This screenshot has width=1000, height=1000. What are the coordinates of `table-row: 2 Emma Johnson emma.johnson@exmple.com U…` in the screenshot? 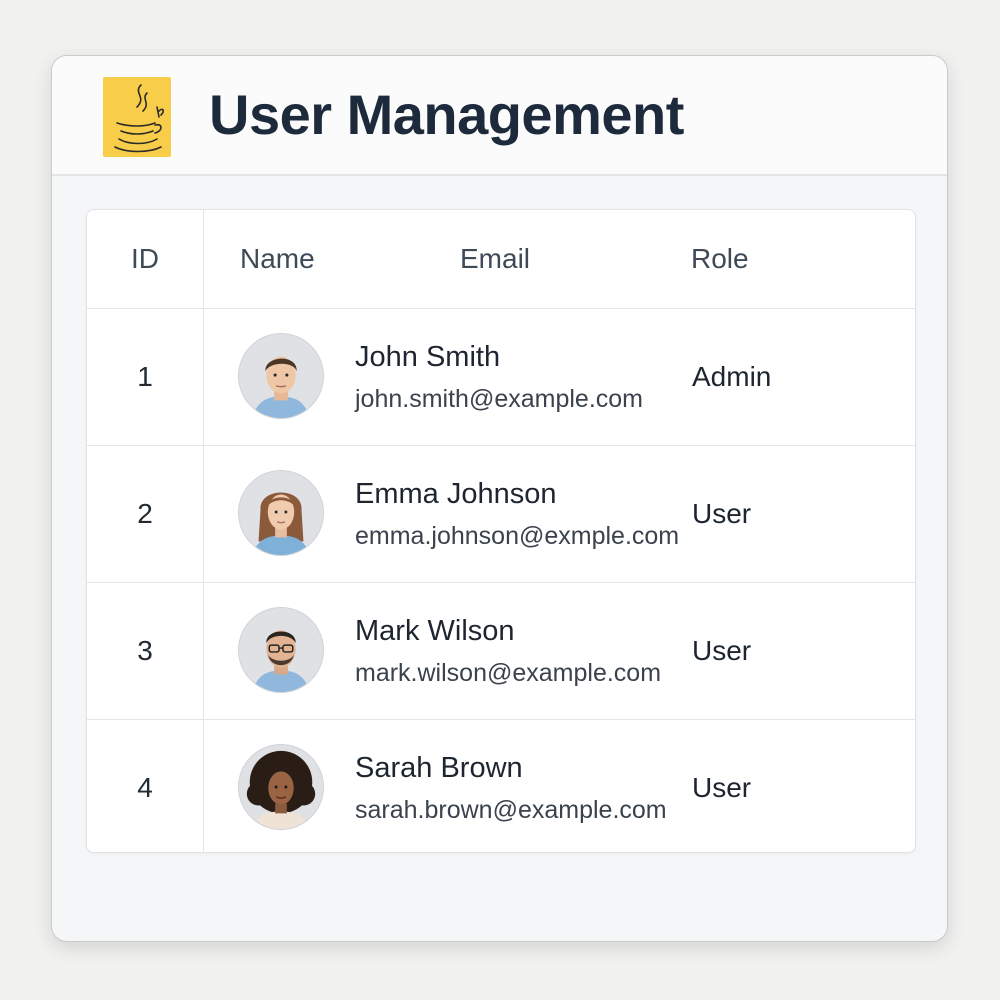 It's located at (501, 514).